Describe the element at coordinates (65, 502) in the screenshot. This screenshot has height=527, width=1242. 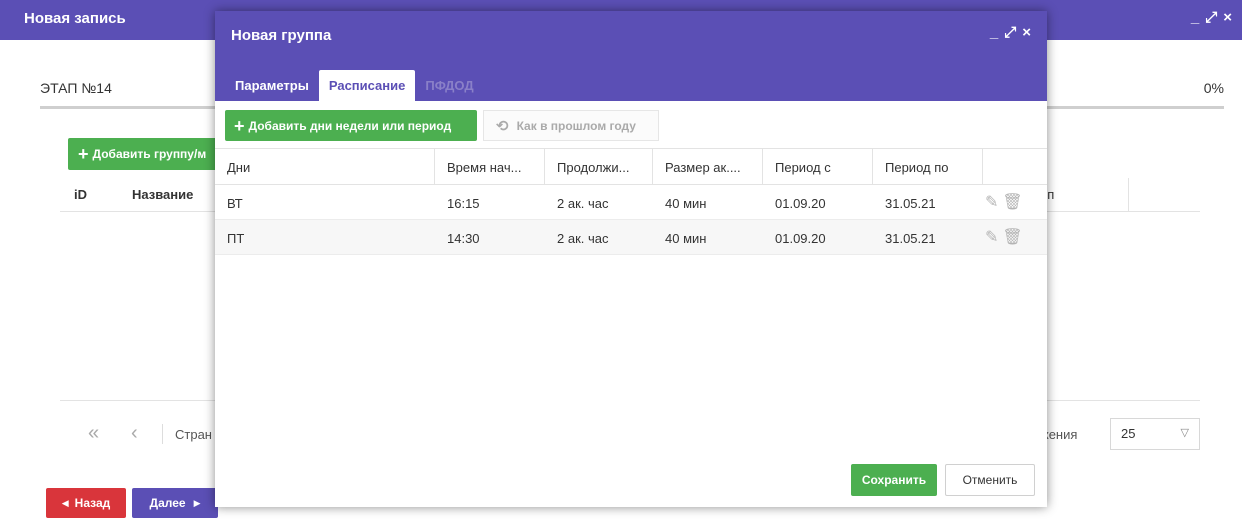
I see `chevron-left-icon: ◀` at that location.